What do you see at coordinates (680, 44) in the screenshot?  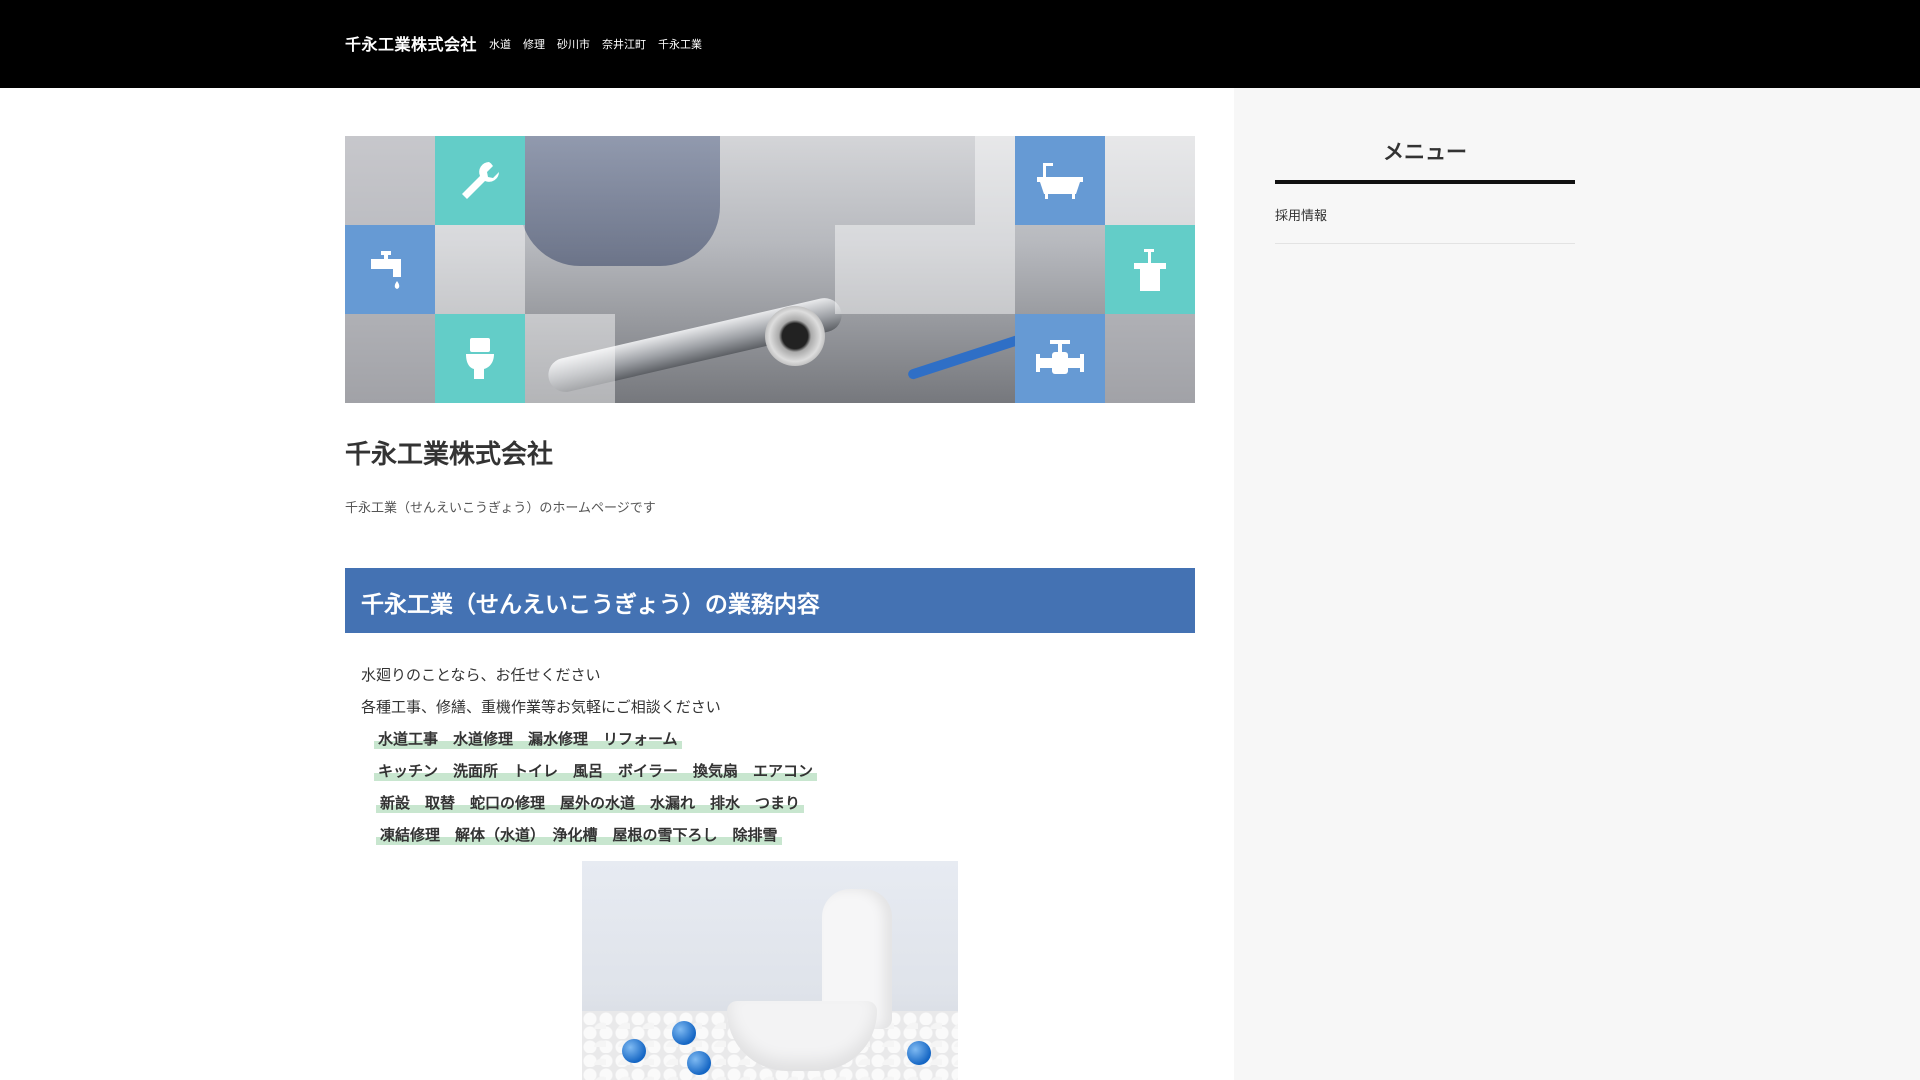 I see `header-tag-link: 千永工業` at bounding box center [680, 44].